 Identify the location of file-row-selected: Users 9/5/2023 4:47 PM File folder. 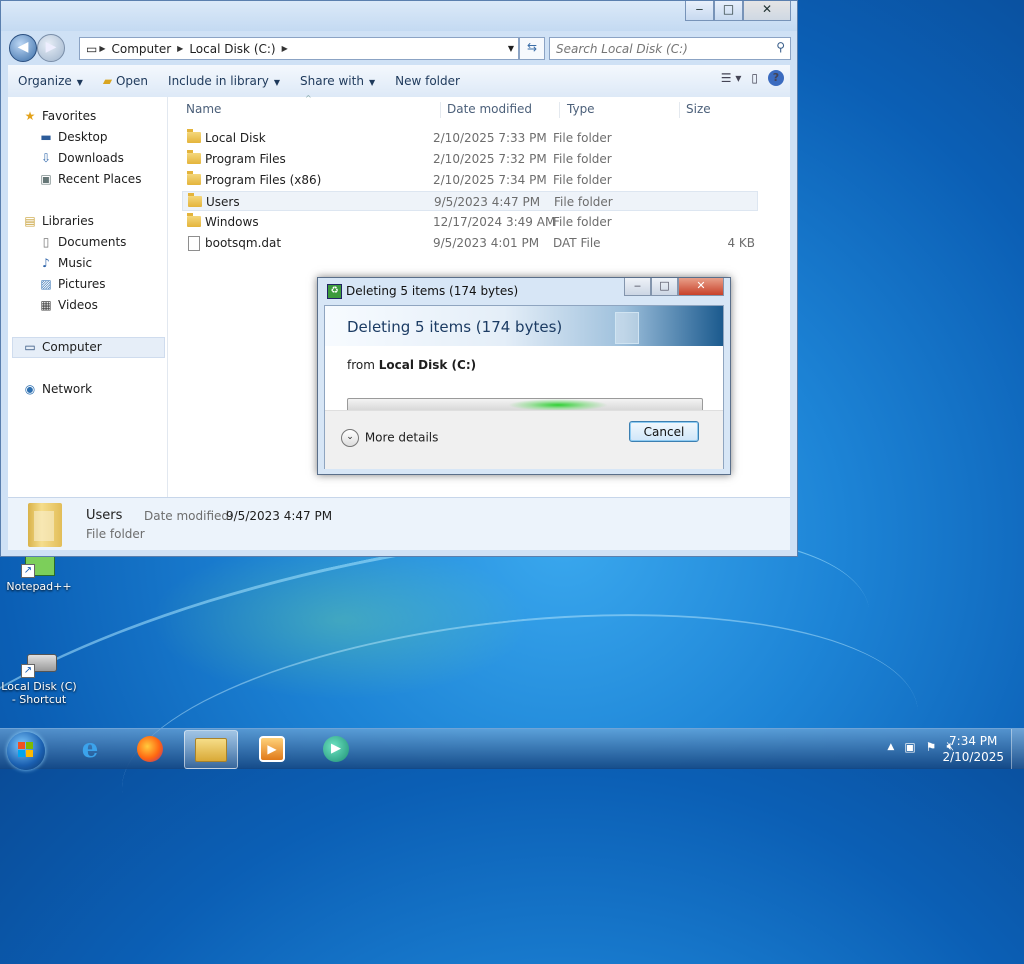
(470, 201).